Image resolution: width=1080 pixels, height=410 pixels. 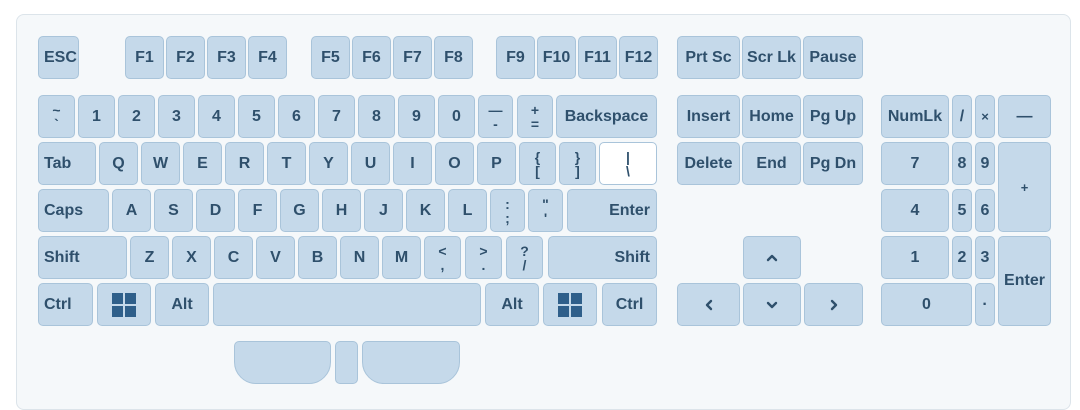 What do you see at coordinates (985, 304) in the screenshot?
I see `key-num-decimal: ·` at bounding box center [985, 304].